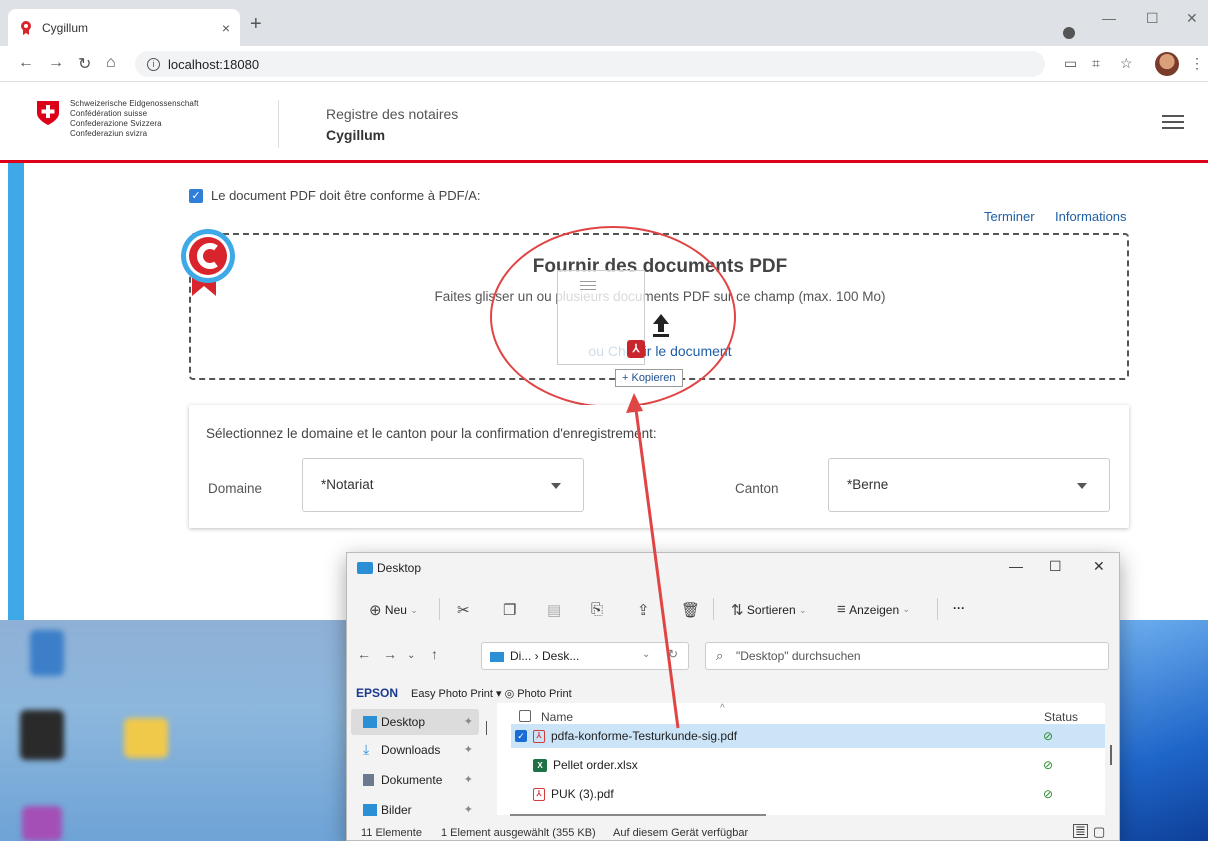 This screenshot has height=841, width=1208. Describe the element at coordinates (969, 485) in the screenshot. I see `canton-select: *Berne` at that location.